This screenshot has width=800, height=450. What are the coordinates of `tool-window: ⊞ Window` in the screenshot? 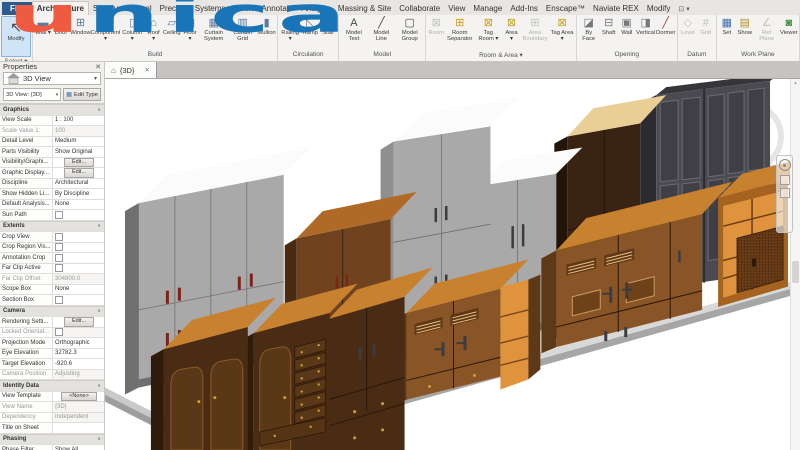 It's located at (80, 26).